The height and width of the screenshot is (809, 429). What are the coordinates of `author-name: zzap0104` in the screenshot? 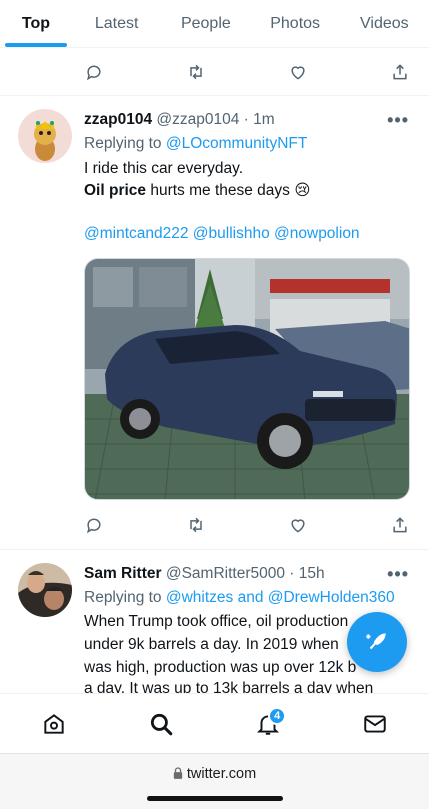 It's located at (118, 119).